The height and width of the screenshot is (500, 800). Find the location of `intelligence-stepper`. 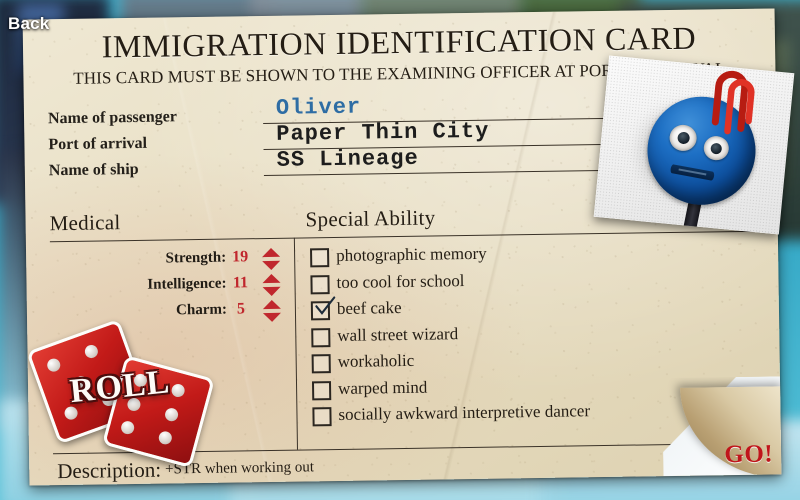

intelligence-stepper is located at coordinates (271, 285).